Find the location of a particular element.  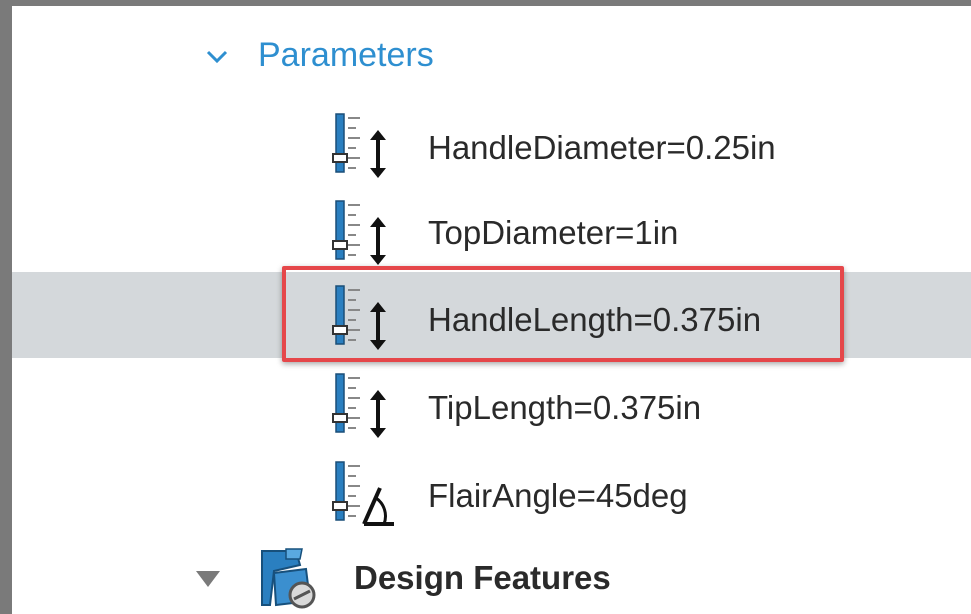

collapsed-triangle-icon is located at coordinates (208, 579).